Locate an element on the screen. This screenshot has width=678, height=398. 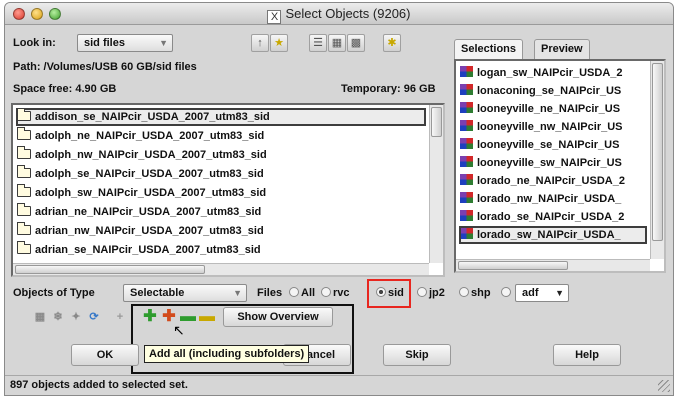
selection-list-item: logan_sw_NAIPcir_USDA_2 is located at coordinates (553, 73).